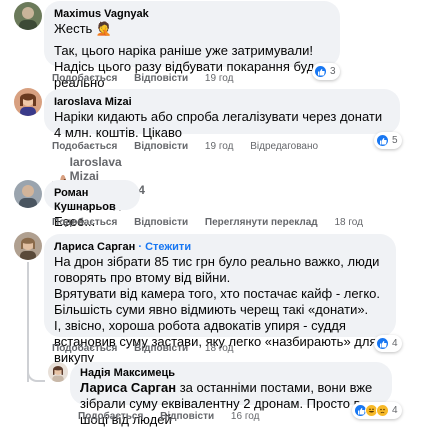  I want to click on comment-author-name: Лариса Сарган, so click(94, 247).